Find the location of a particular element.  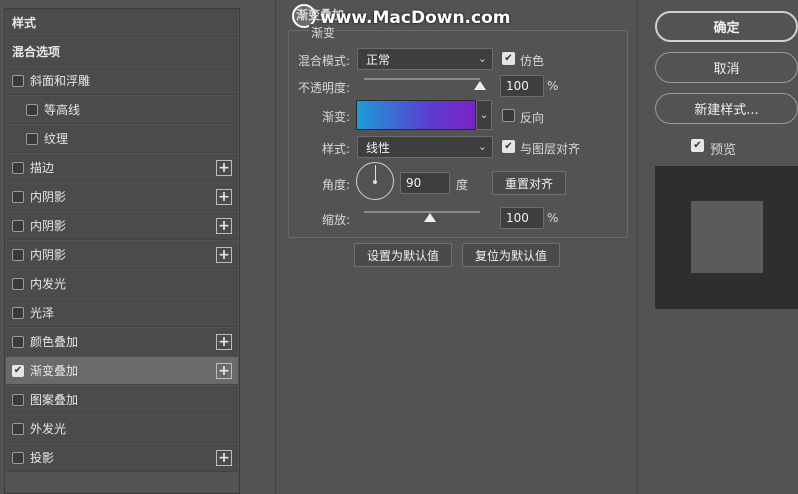

scale-unit: % is located at coordinates (553, 218).